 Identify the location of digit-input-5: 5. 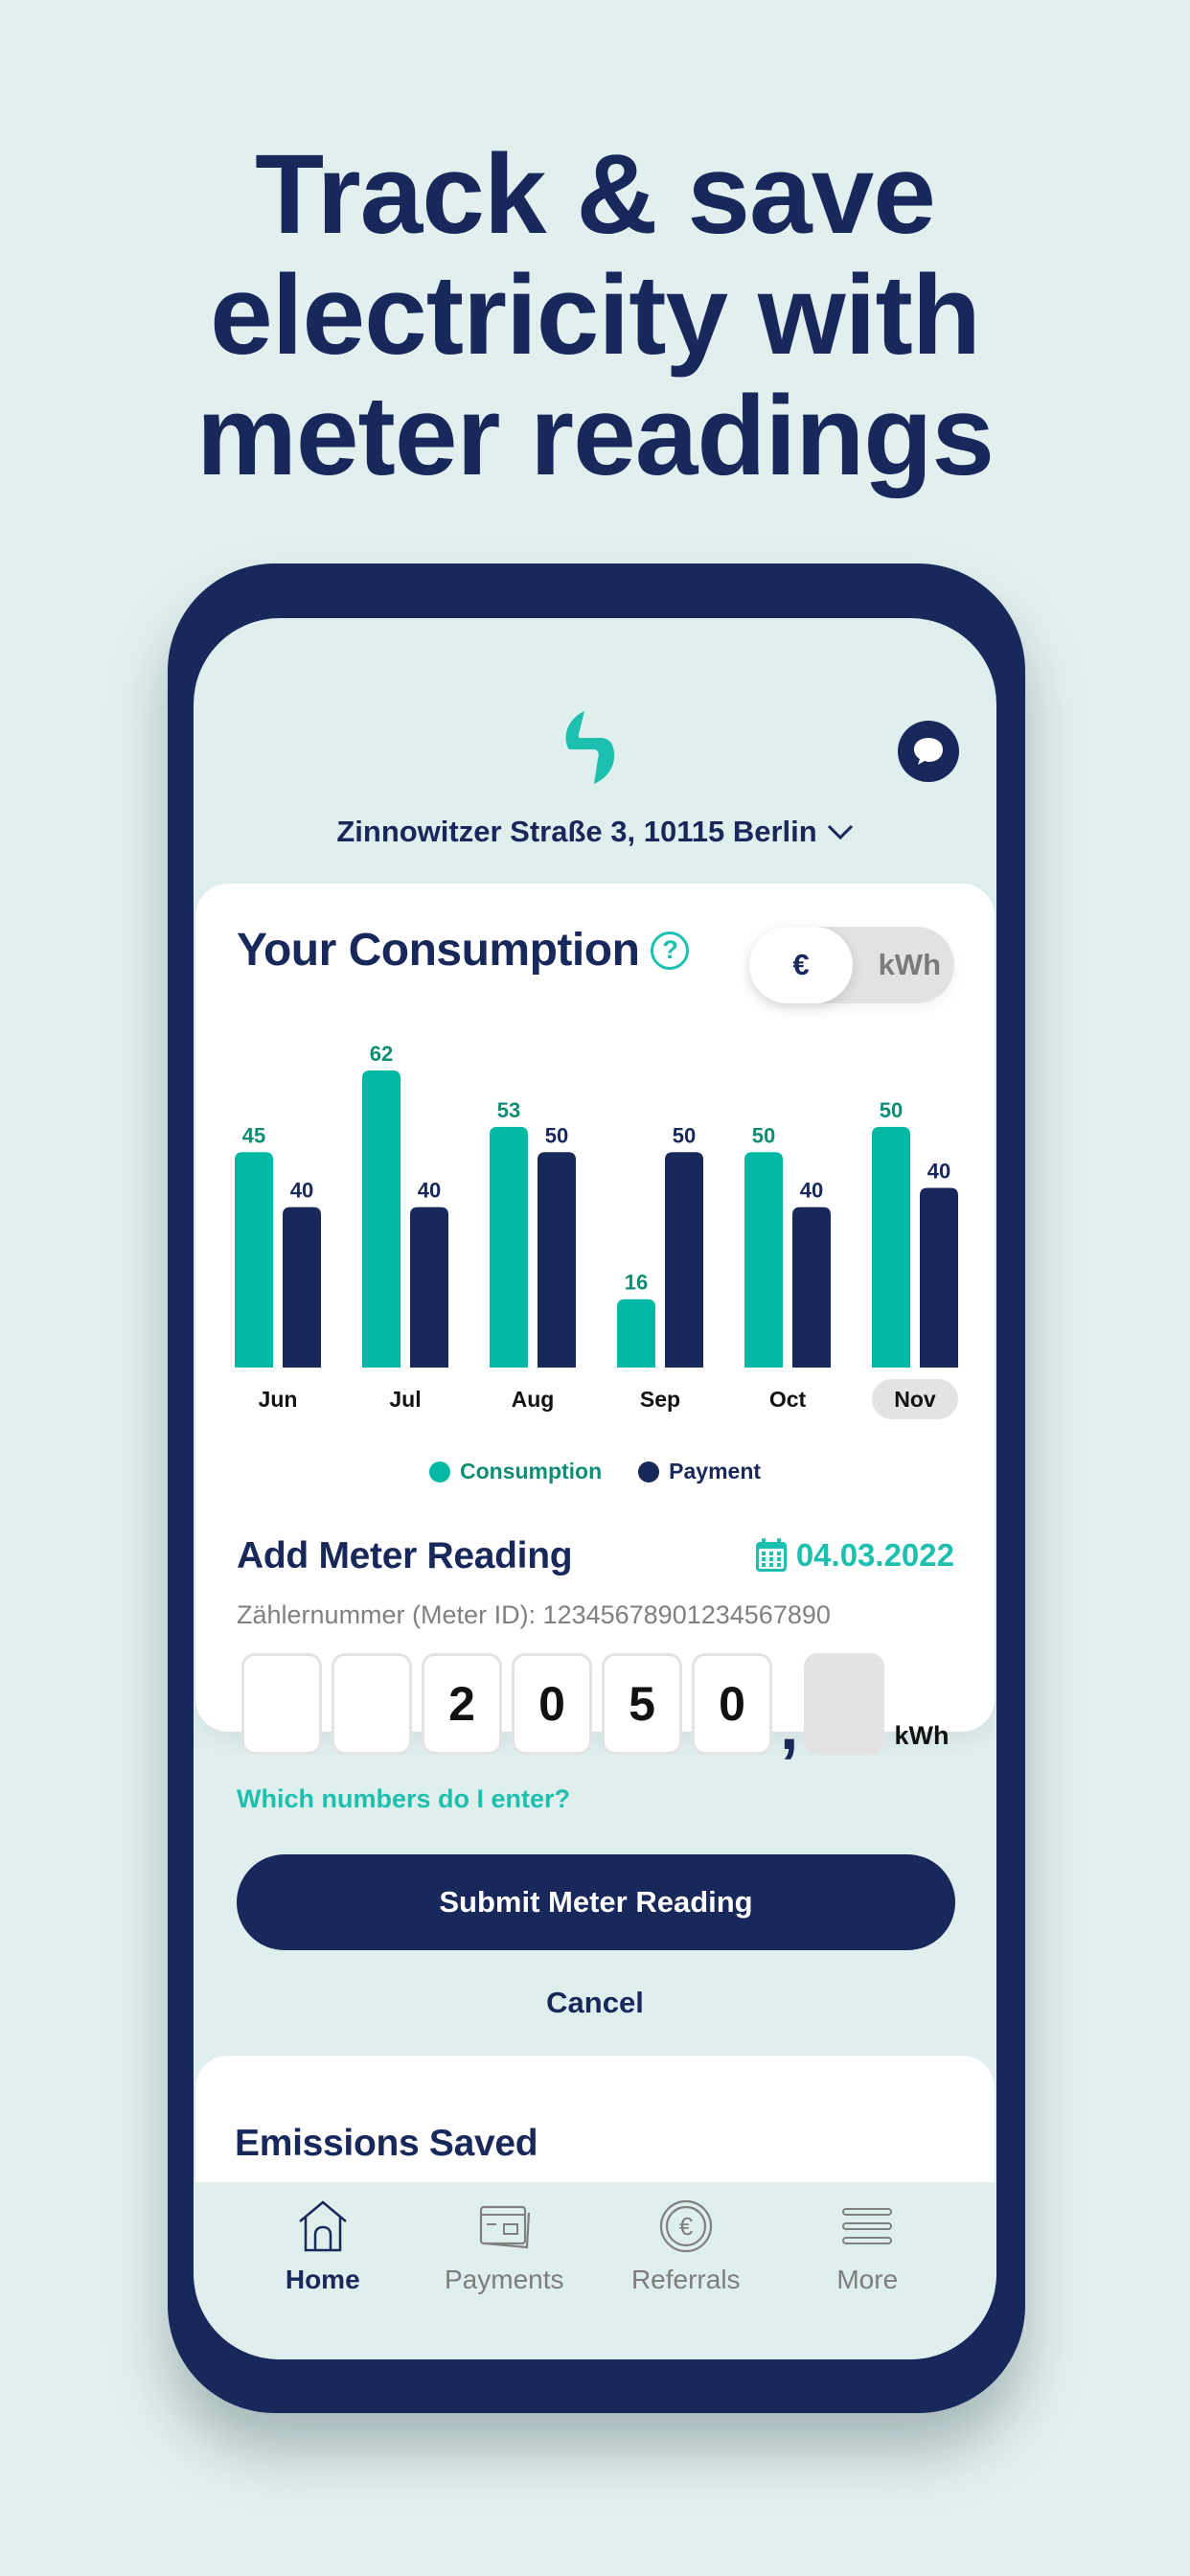
(642, 1704).